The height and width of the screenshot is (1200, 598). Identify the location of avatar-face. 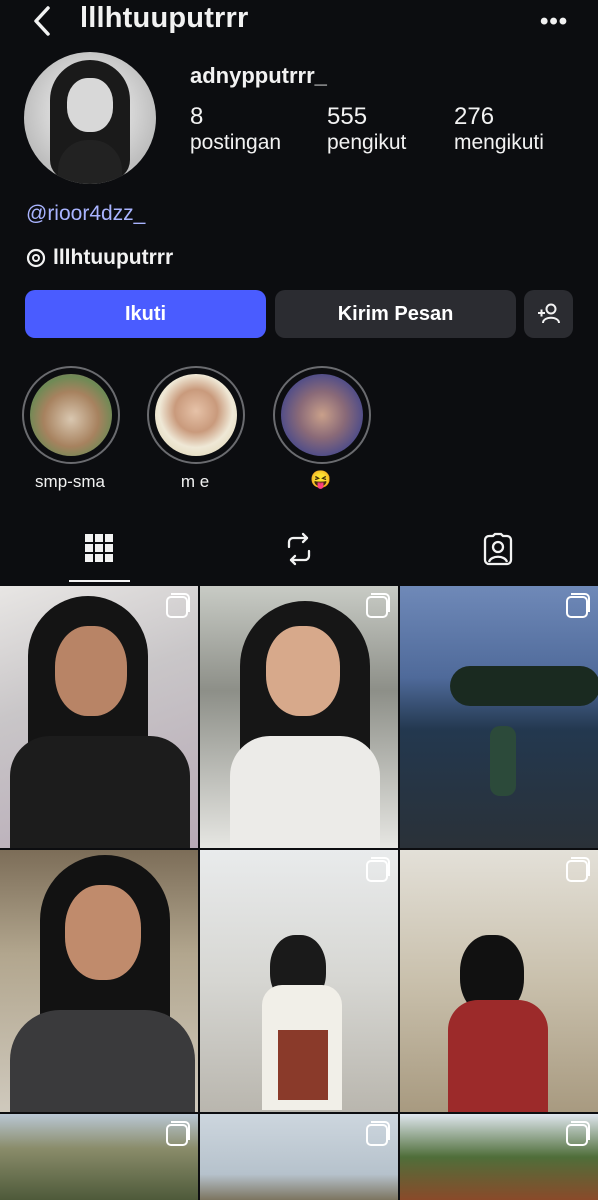
(90, 105).